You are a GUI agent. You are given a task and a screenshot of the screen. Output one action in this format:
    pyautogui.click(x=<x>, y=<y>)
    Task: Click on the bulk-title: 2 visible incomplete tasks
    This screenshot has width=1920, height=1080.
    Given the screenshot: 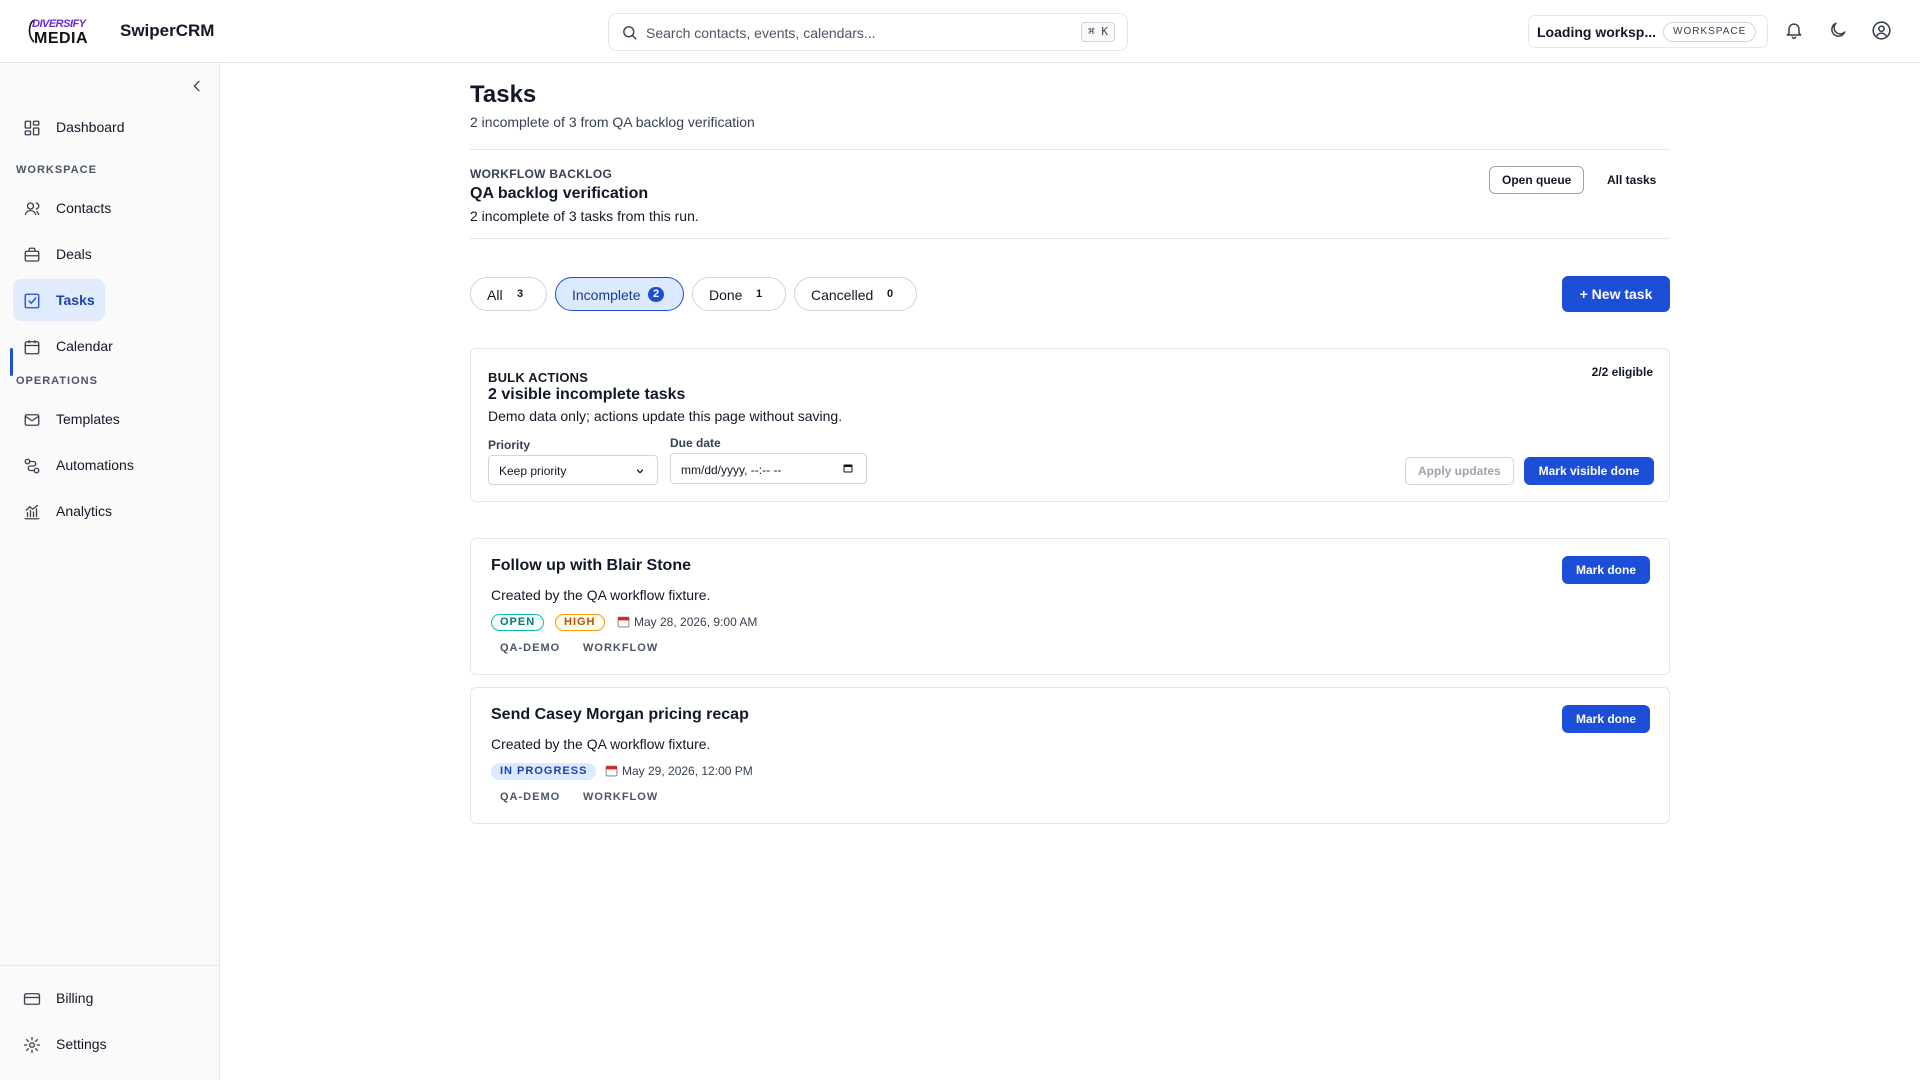 What is the action you would take?
    pyautogui.click(x=587, y=394)
    